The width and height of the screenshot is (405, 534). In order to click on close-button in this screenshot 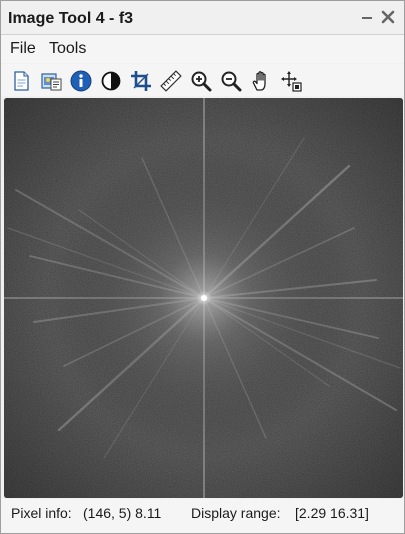, I will do `click(388, 17)`.